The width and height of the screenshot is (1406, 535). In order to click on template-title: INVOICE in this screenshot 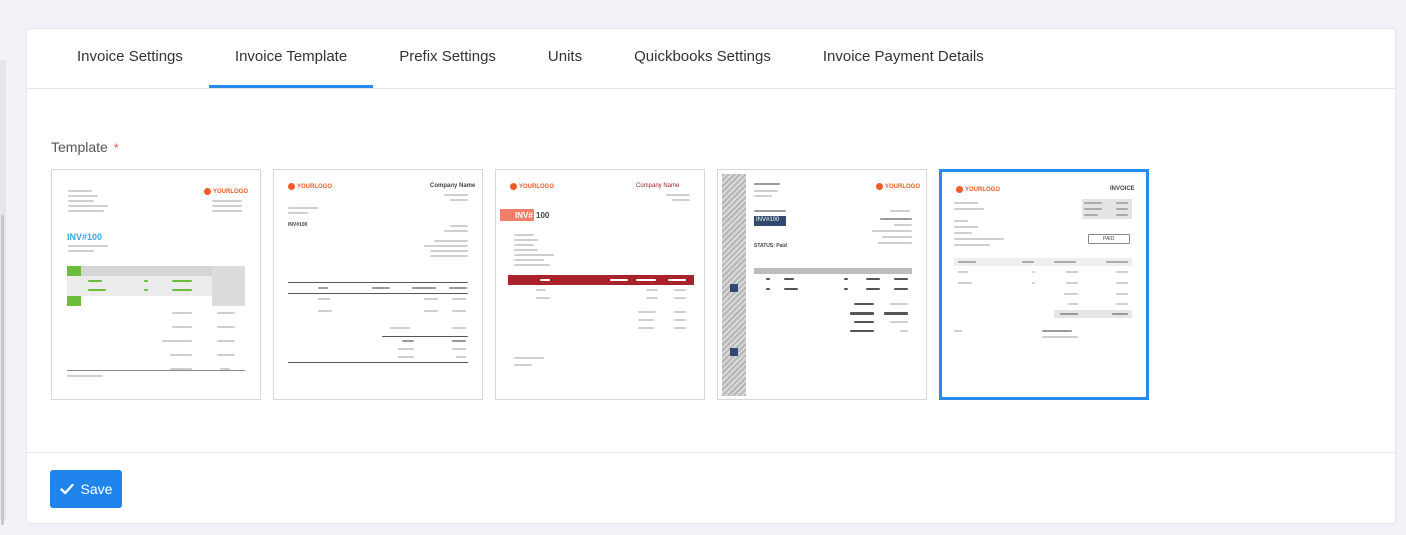, I will do `click(1122, 189)`.